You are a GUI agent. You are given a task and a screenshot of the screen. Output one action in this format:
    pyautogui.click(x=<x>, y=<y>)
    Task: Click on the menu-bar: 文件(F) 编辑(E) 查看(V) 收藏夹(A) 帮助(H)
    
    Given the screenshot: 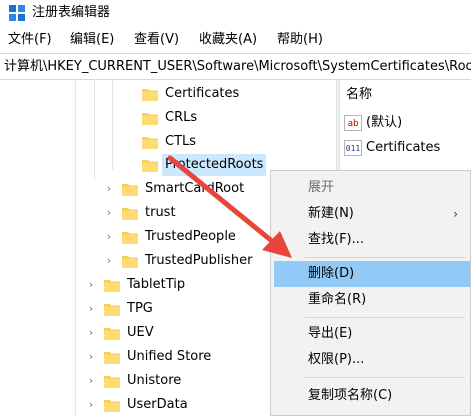 What is the action you would take?
    pyautogui.click(x=235, y=40)
    